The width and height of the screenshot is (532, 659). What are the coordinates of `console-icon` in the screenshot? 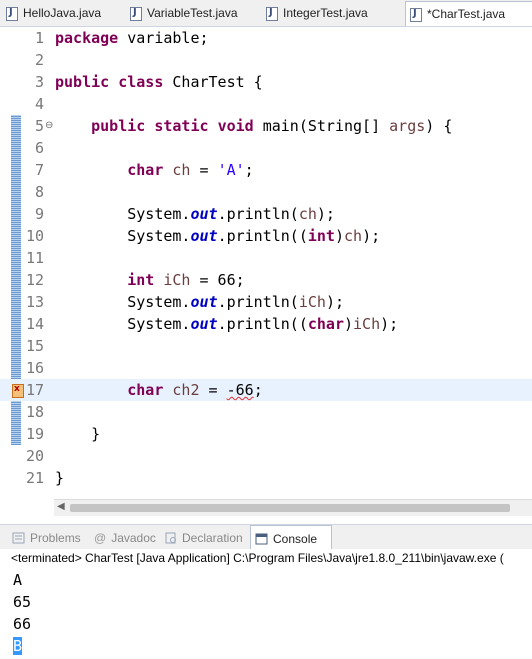 It's located at (261, 539).